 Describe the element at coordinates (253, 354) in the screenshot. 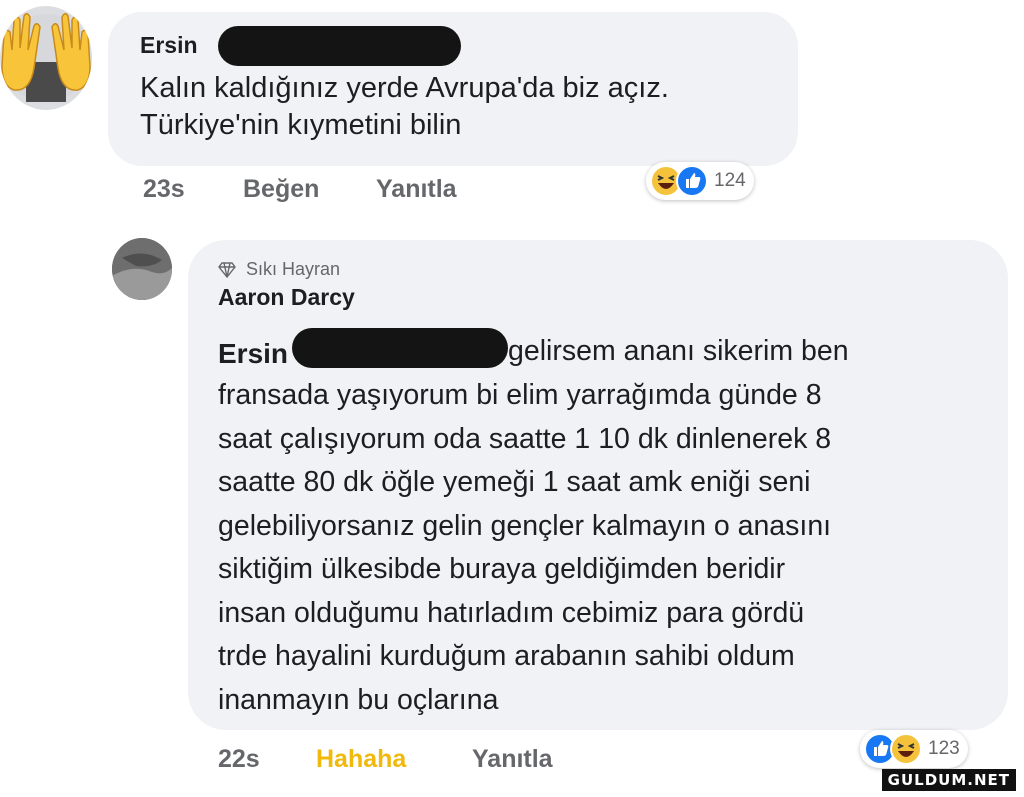

I see `mention-tag: Ersin` at that location.